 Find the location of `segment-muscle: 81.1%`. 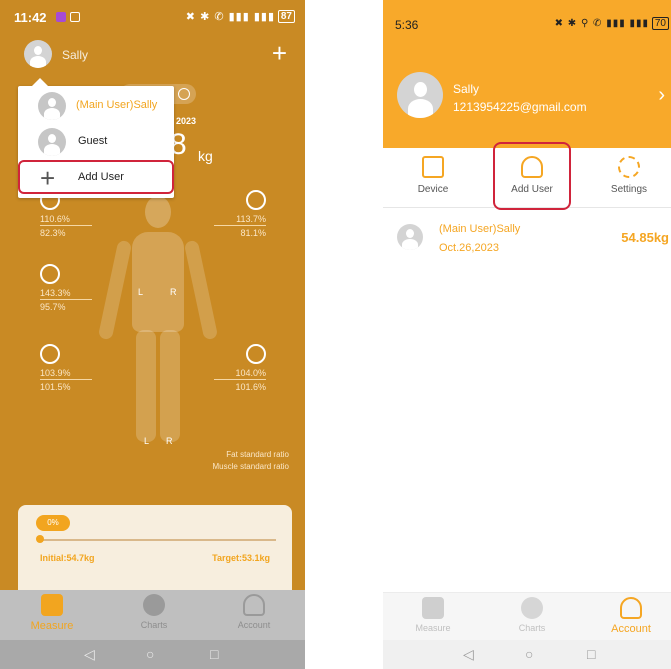

segment-muscle: 81.1% is located at coordinates (253, 233).